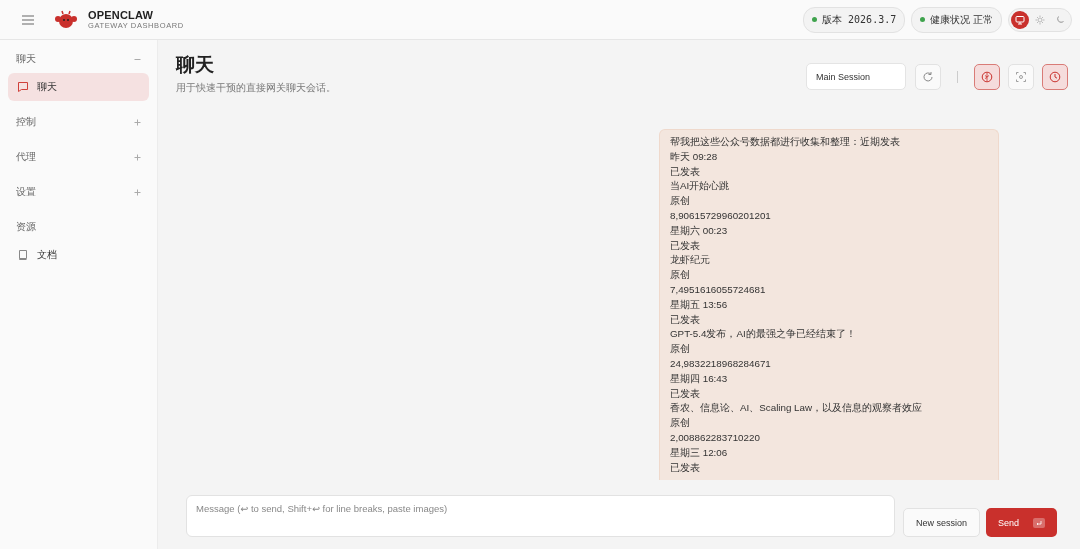  I want to click on sun-icon, so click(1040, 19).